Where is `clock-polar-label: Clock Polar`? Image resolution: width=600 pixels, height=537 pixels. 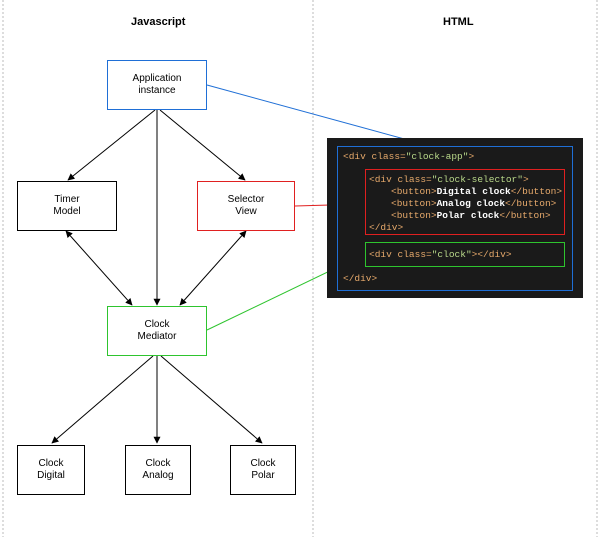
clock-polar-label: Clock Polar is located at coordinates (263, 469).